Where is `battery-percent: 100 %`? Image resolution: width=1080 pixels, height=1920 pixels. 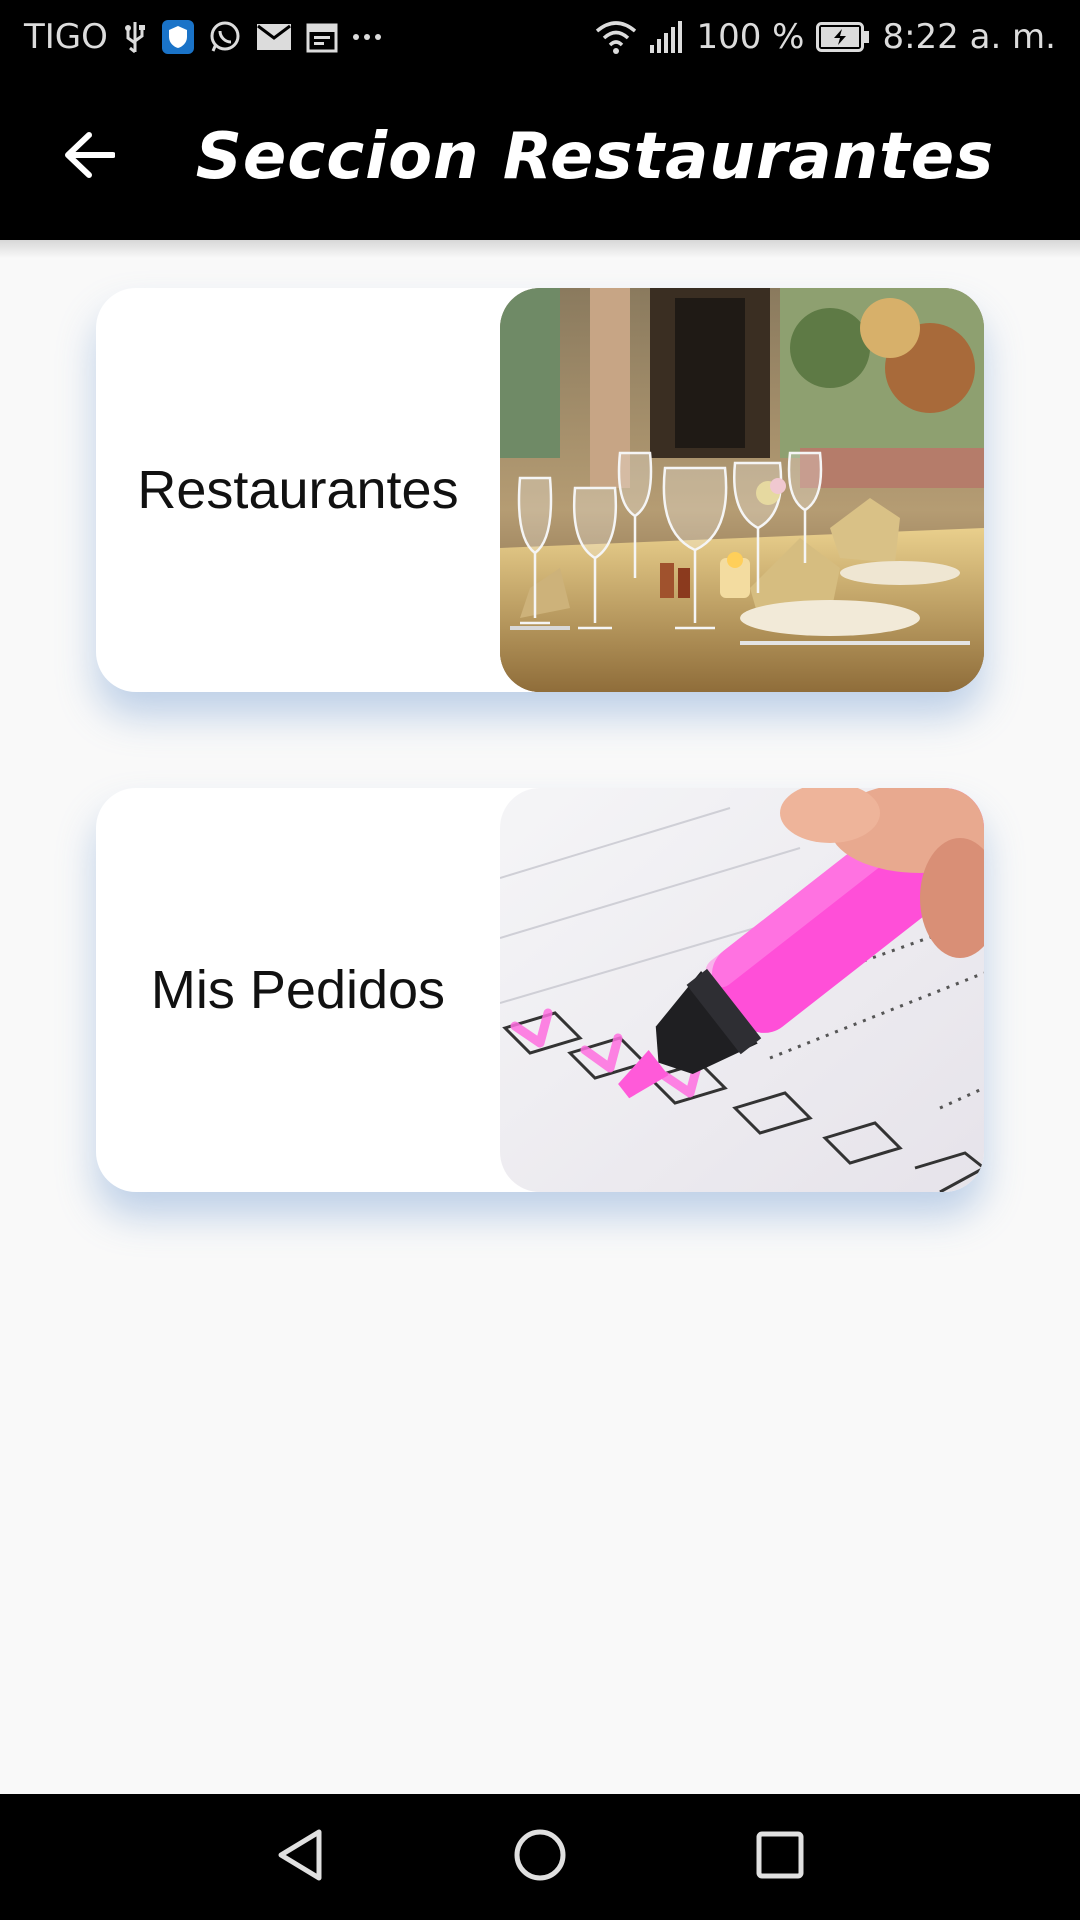
battery-percent: 100 % is located at coordinates (750, 37).